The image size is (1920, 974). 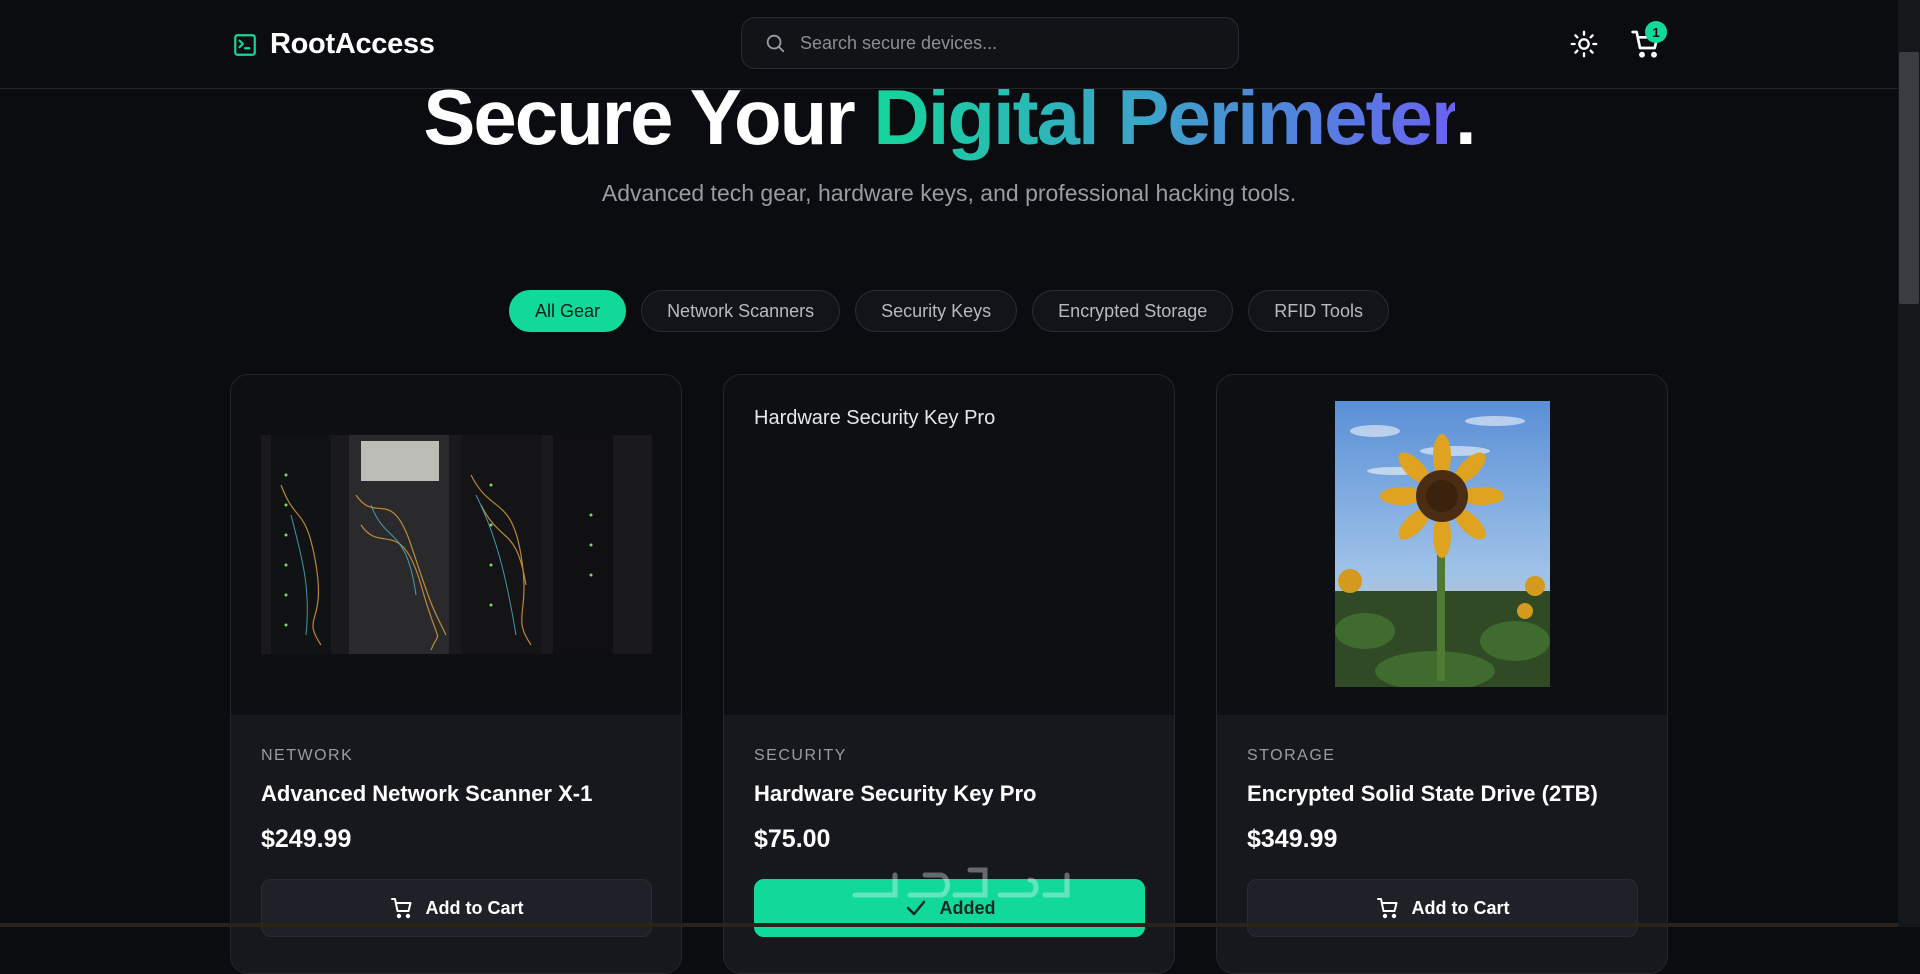 What do you see at coordinates (936, 311) in the screenshot?
I see `filter-security-keys: Security Keys` at bounding box center [936, 311].